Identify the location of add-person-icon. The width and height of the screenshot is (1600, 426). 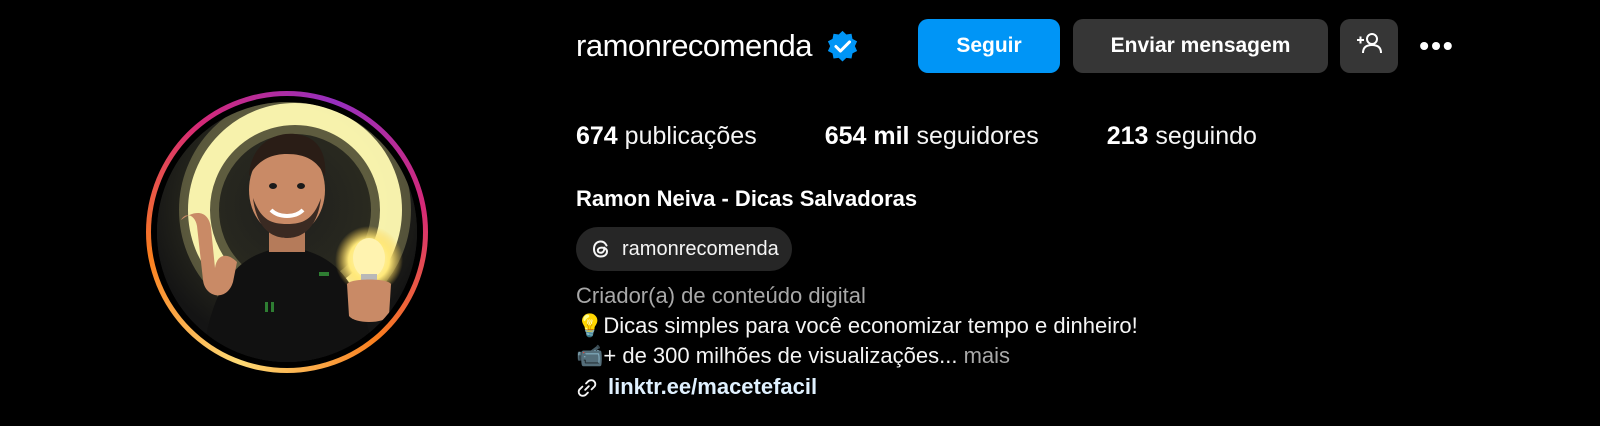
(1369, 46).